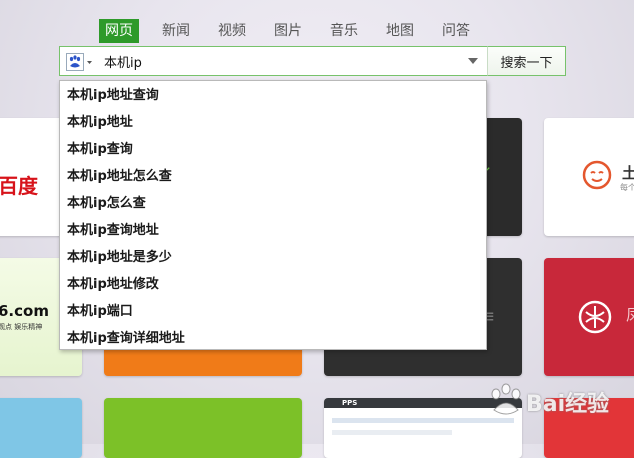 The height and width of the screenshot is (458, 634). I want to click on tile-ifeng-glyph: 凤, so click(630, 315).